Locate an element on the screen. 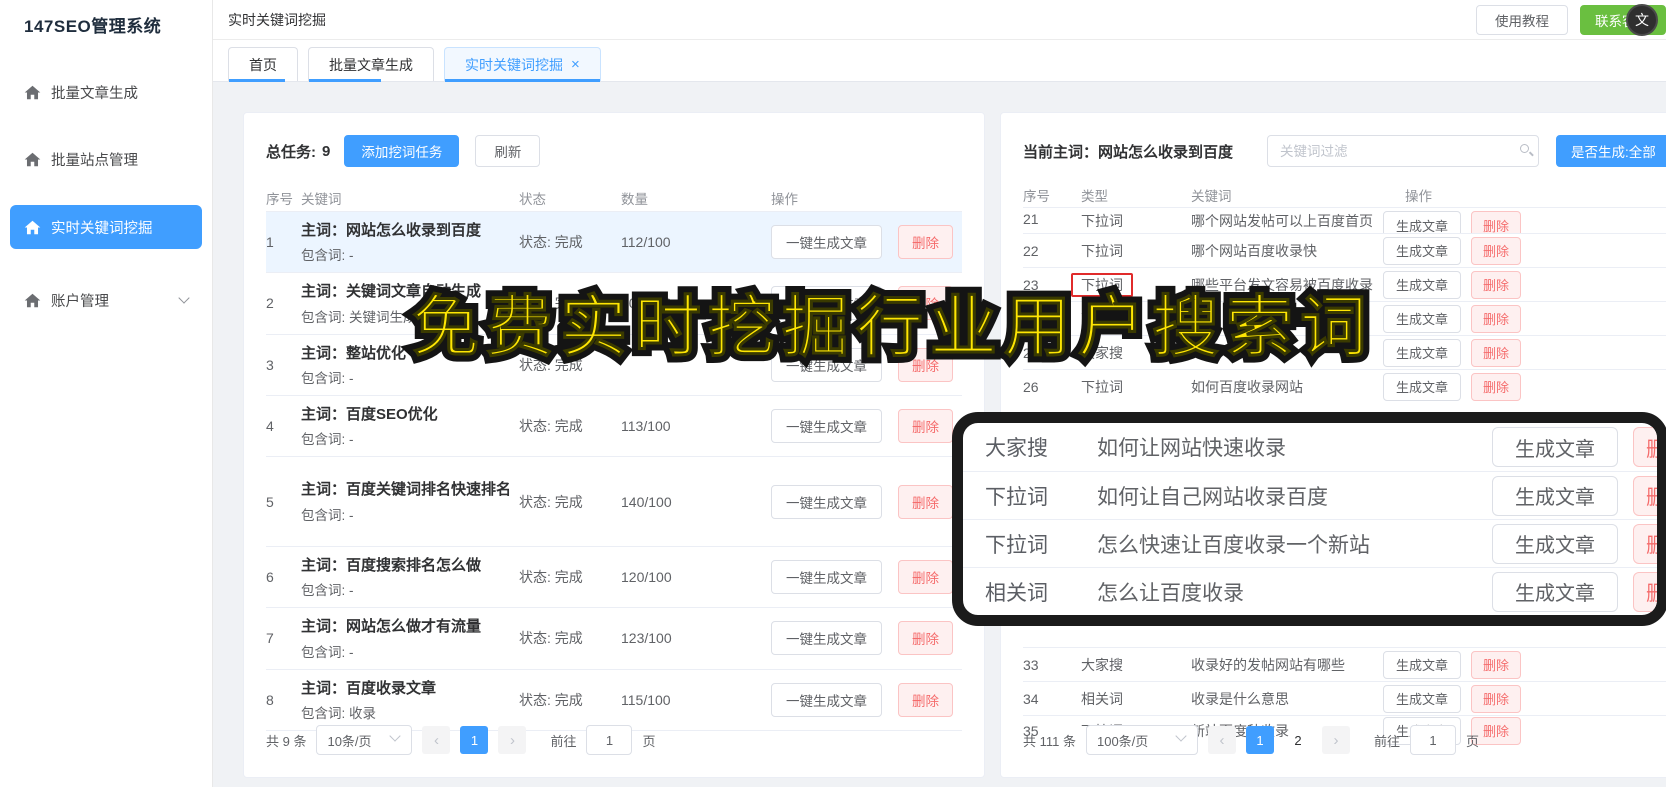 This screenshot has width=1666, height=787. table-row: 33 大家搜 收录好的发帖网站有哪些 生成文章 删除 is located at coordinates (1344, 664).